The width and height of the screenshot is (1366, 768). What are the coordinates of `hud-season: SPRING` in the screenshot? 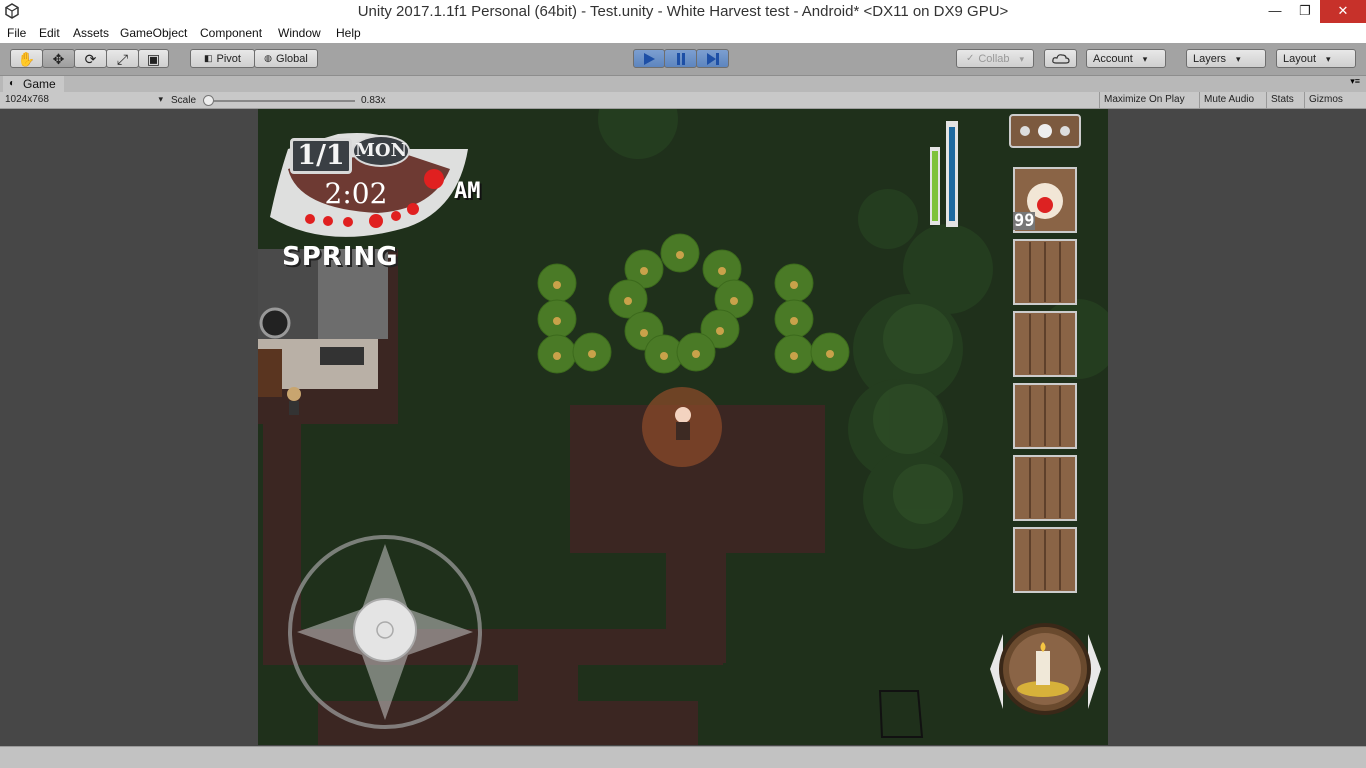 It's located at (340, 257).